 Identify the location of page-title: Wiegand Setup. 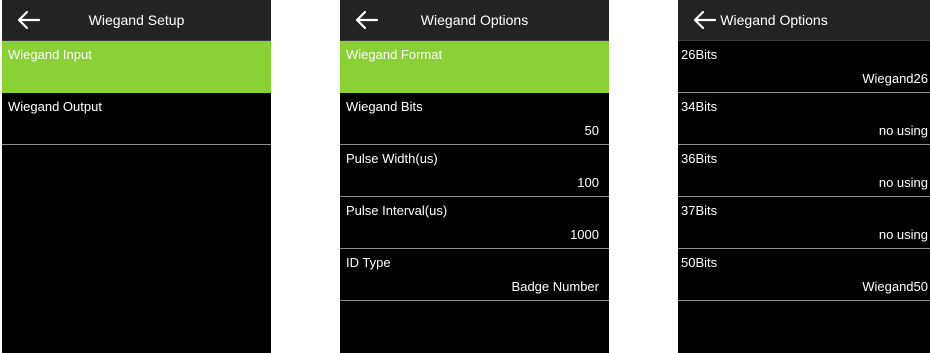
(136, 20).